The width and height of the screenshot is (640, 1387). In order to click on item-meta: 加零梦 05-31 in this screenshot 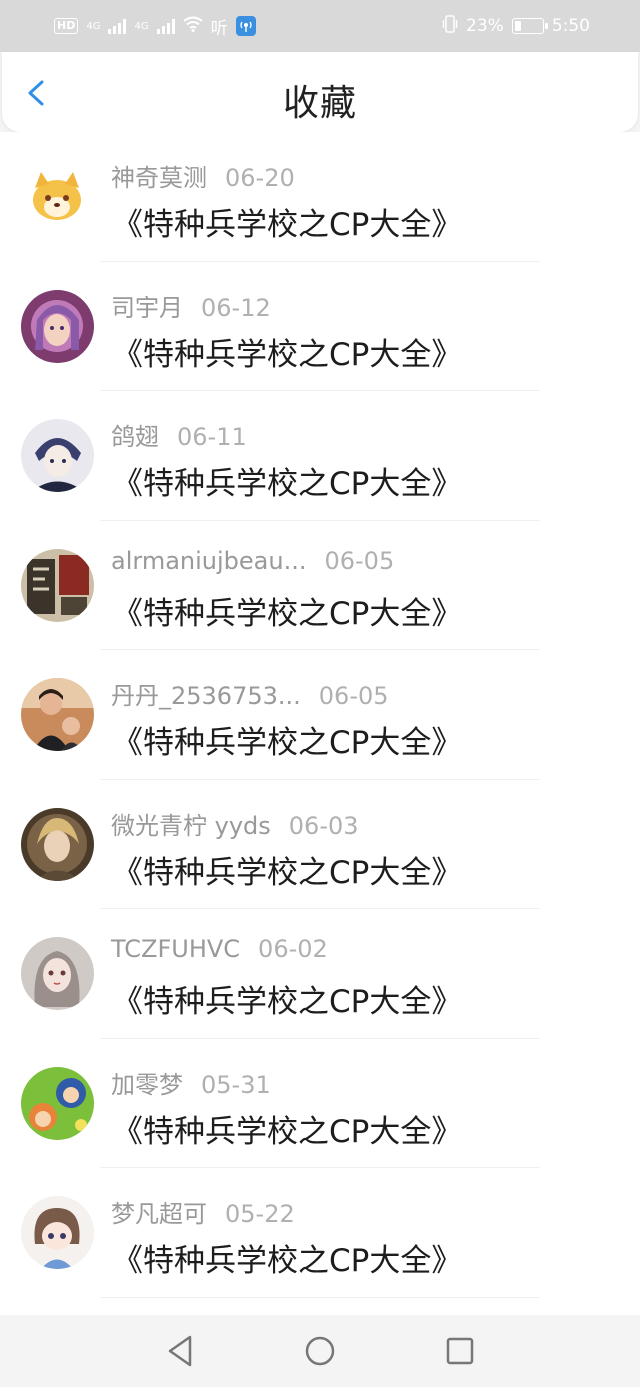, I will do `click(191, 1082)`.